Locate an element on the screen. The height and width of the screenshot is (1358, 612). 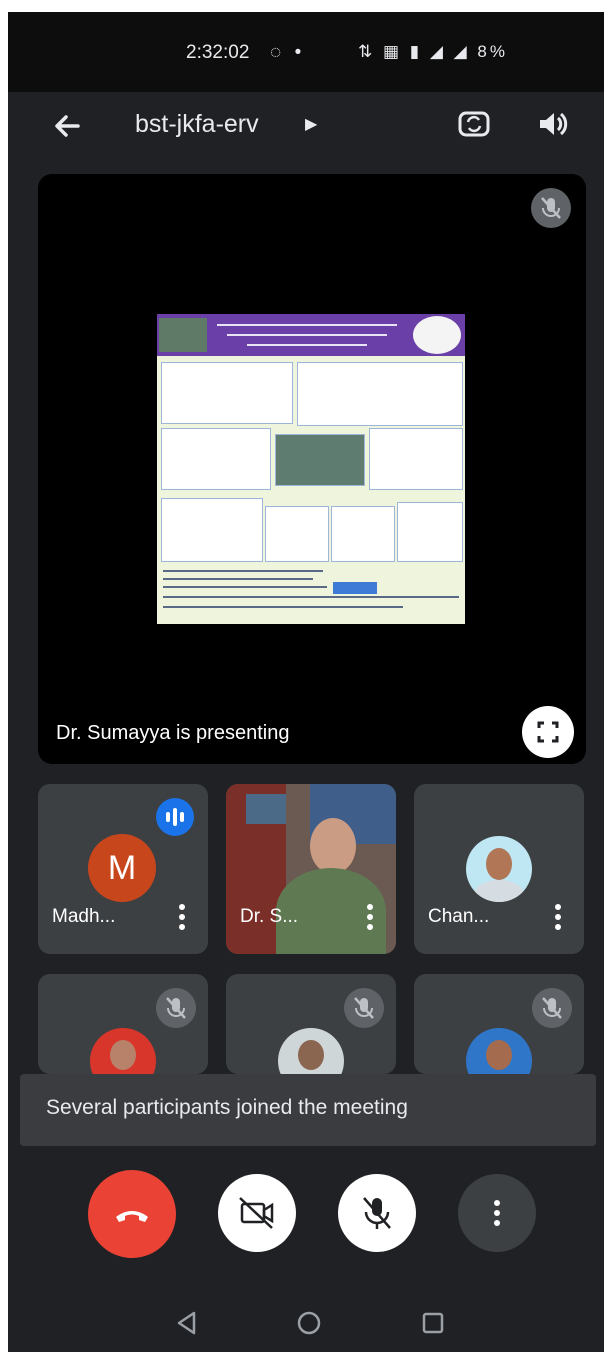
status-time: 2:32:02 is located at coordinates (218, 52).